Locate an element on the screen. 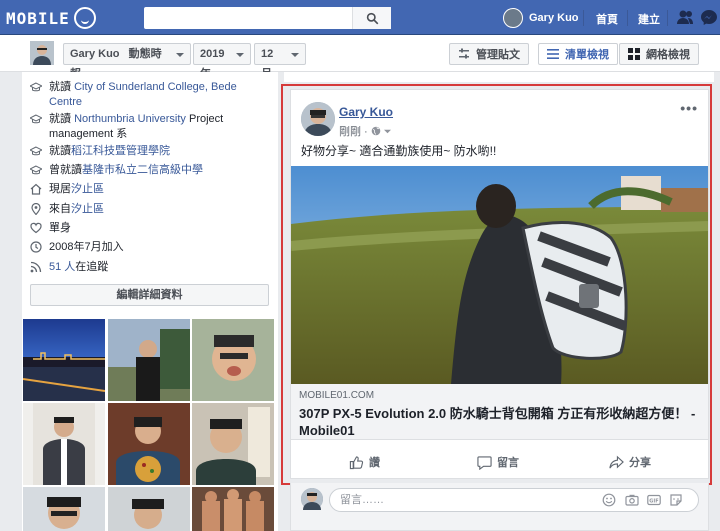 The width and height of the screenshot is (720, 531). sticker-icon is located at coordinates (676, 500).